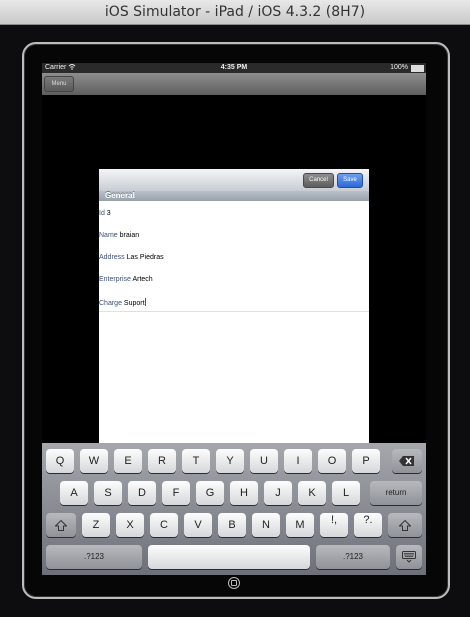  I want to click on battery-percent: 100%, so click(399, 67).